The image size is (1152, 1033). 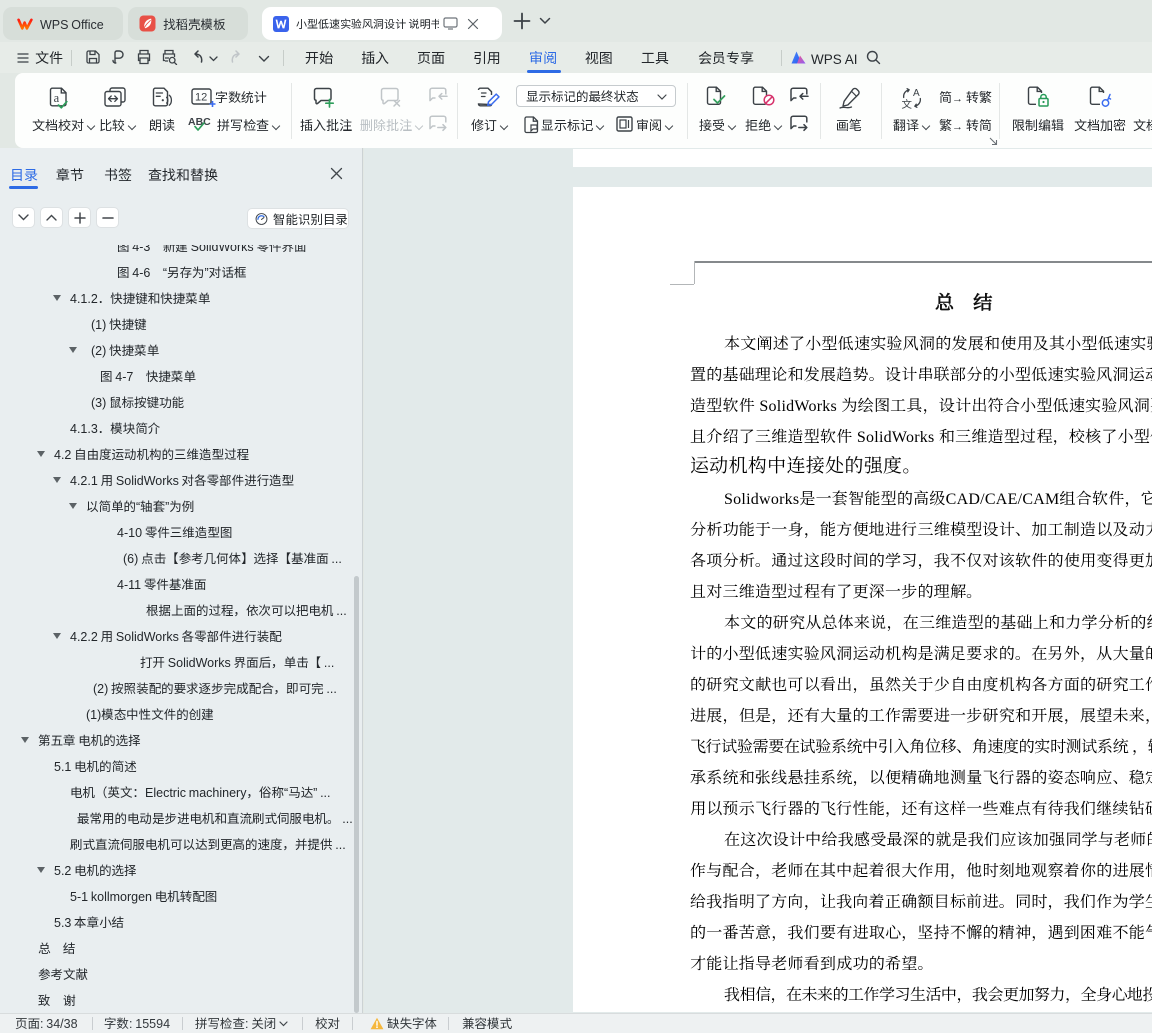 What do you see at coordinates (916, 93) in the screenshot?
I see `svg-text: A` at bounding box center [916, 93].